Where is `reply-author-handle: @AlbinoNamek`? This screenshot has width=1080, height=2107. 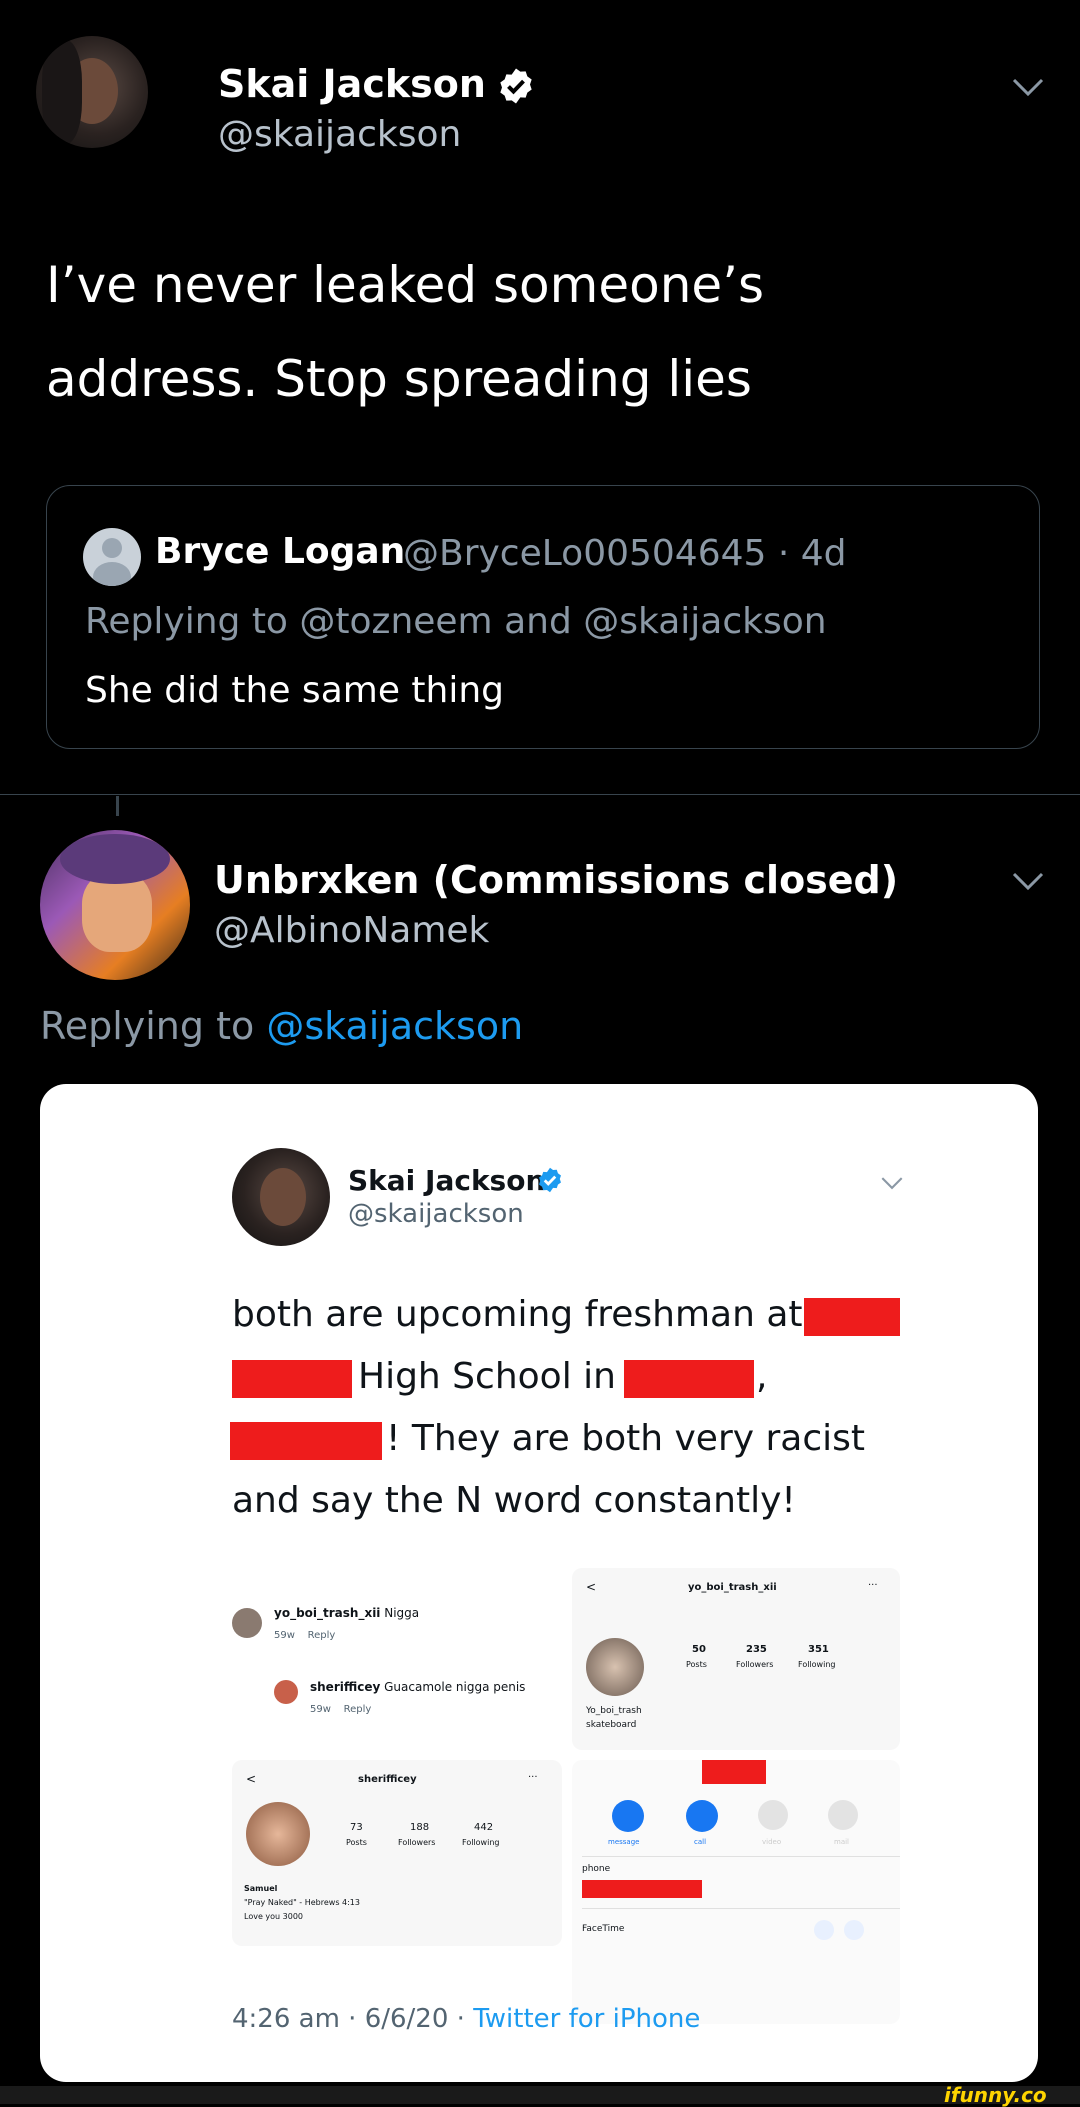 reply-author-handle: @AlbinoNamek is located at coordinates (351, 930).